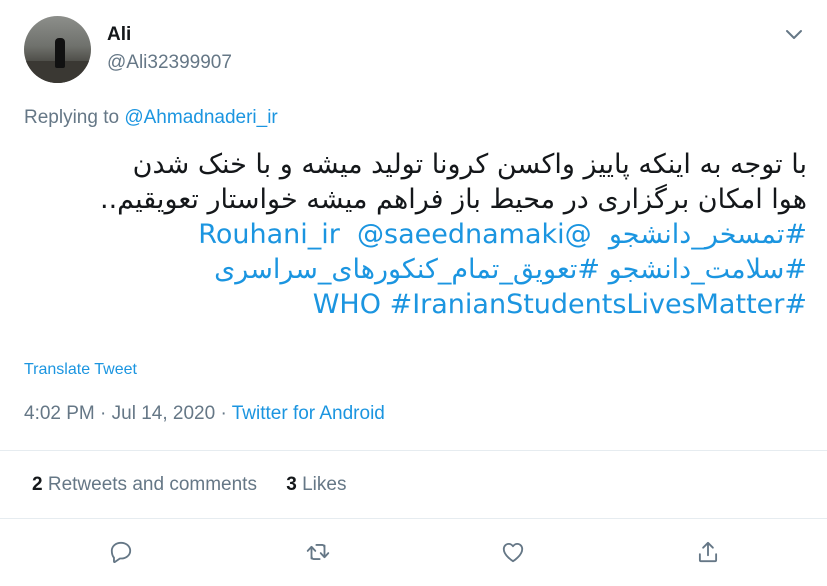 This screenshot has height=586, width=827. Describe the element at coordinates (119, 35) in the screenshot. I see `author-name: Ali` at that location.